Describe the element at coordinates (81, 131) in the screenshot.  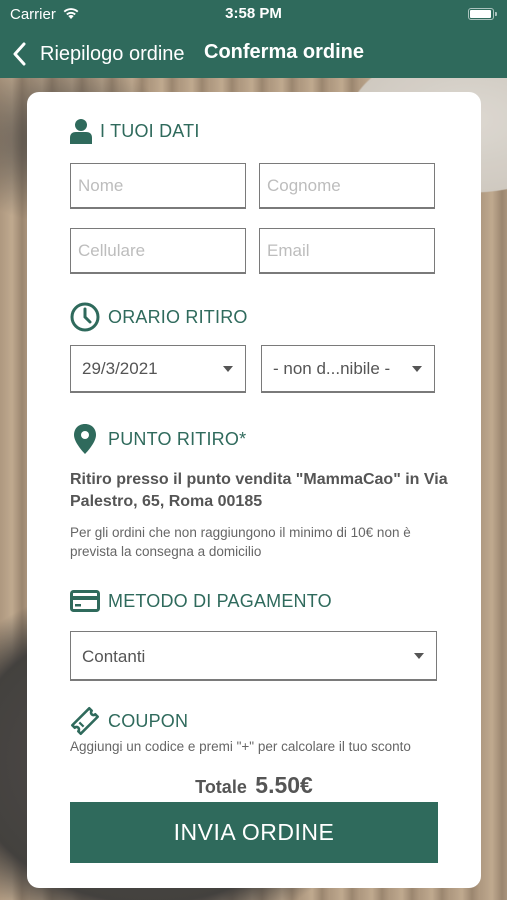
I see `user-icon` at that location.